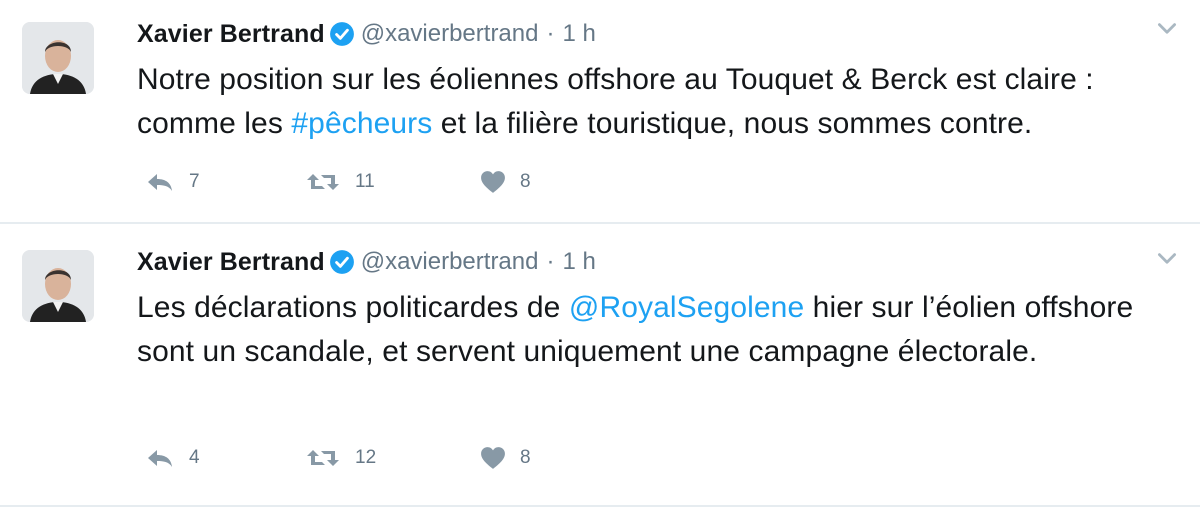  What do you see at coordinates (353, 307) in the screenshot?
I see `tweet-text-part: Les déclarations politicardes de` at bounding box center [353, 307].